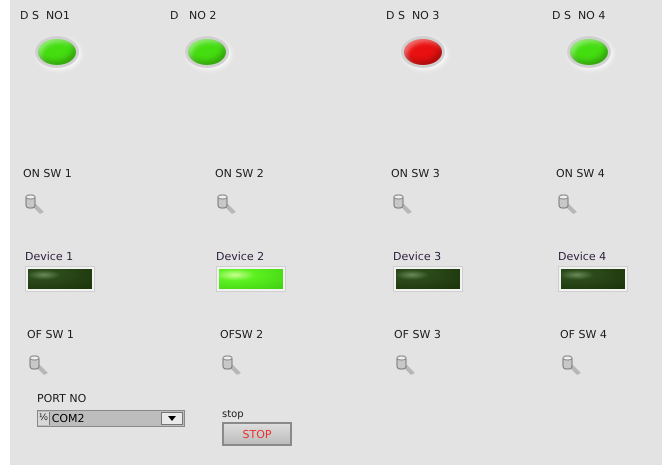  I want to click on indicator-label: D S NO 4, so click(579, 15).